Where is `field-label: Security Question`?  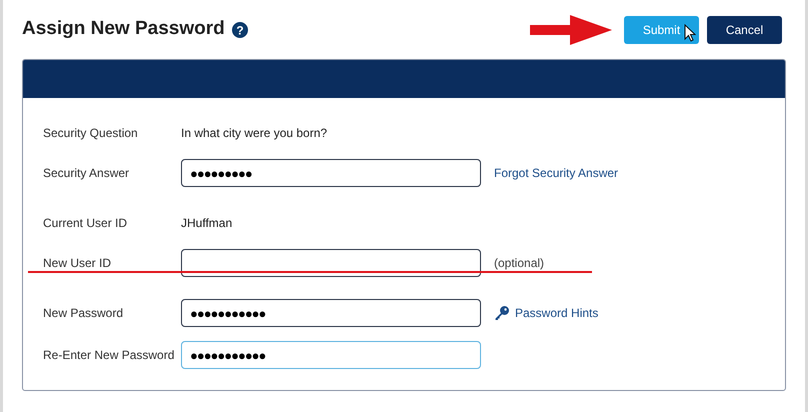
field-label: Security Question is located at coordinates (90, 133).